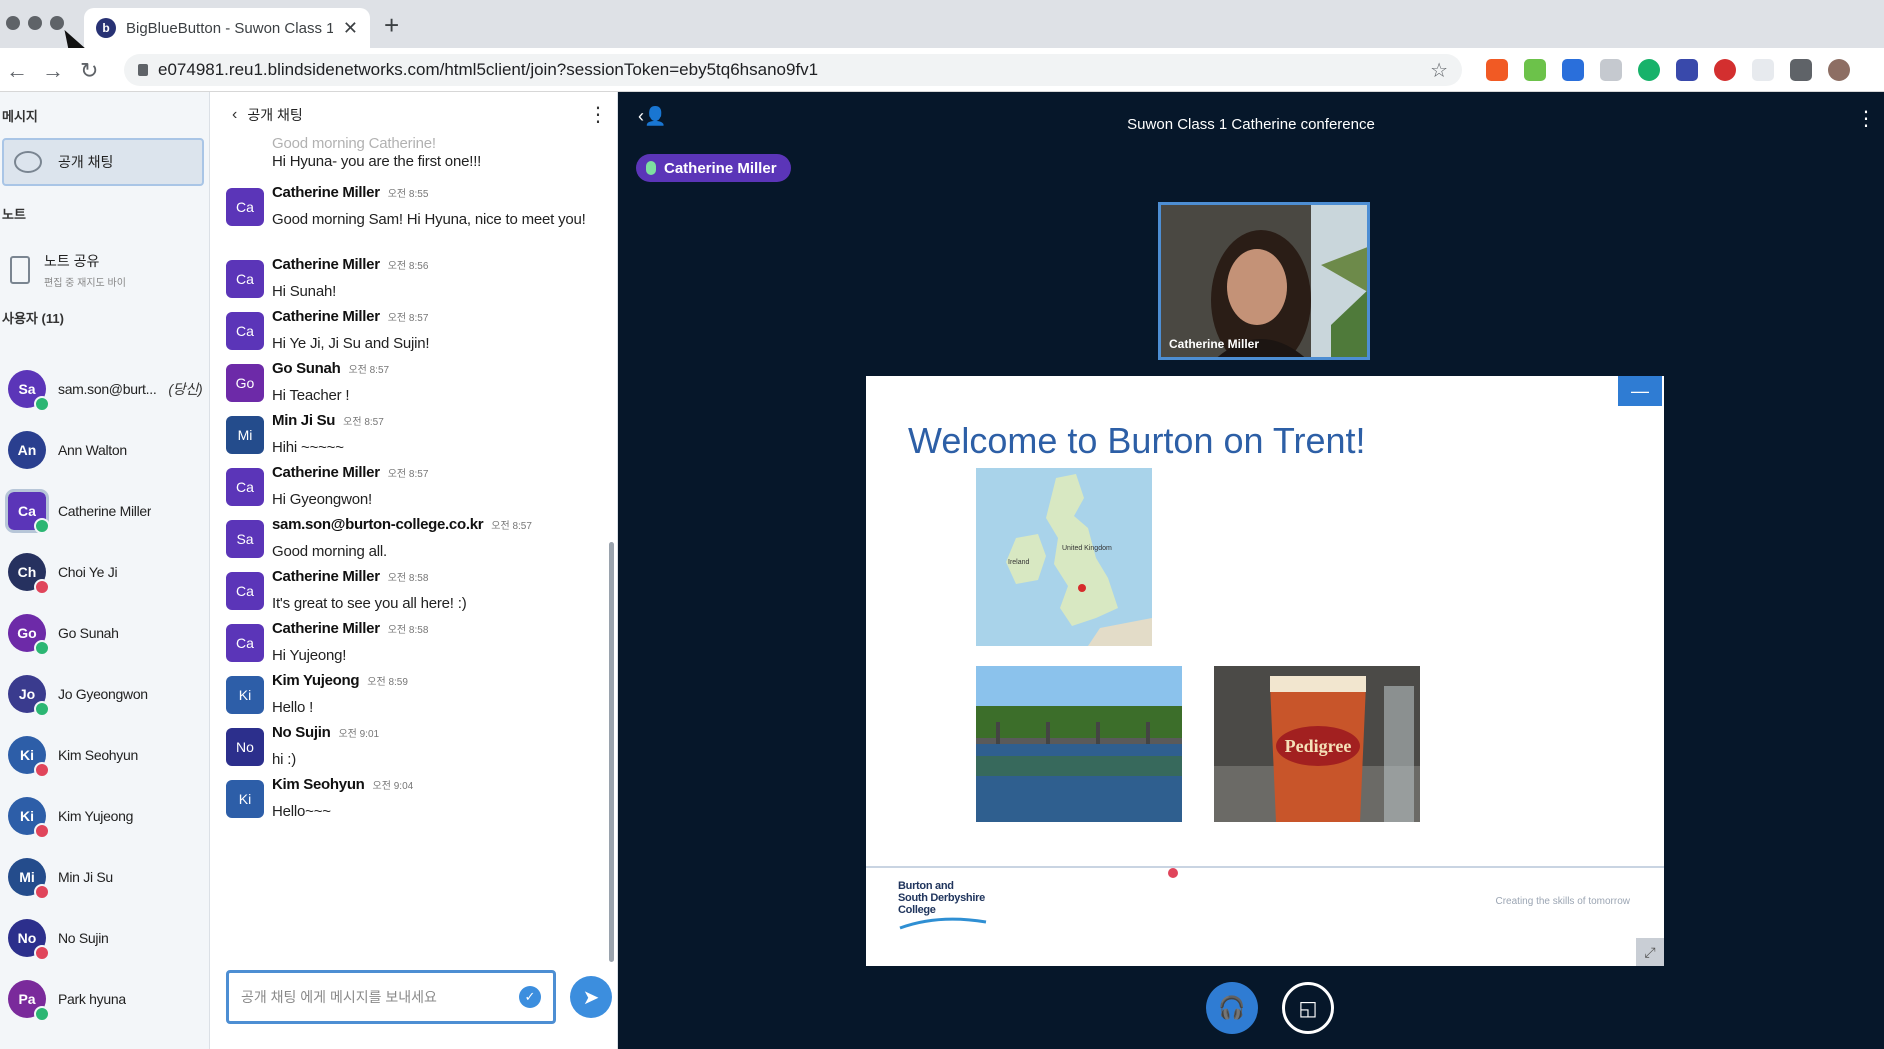 Image resolution: width=1884 pixels, height=1049 pixels. Describe the element at coordinates (380, 997) in the screenshot. I see `chat-input-field` at that location.